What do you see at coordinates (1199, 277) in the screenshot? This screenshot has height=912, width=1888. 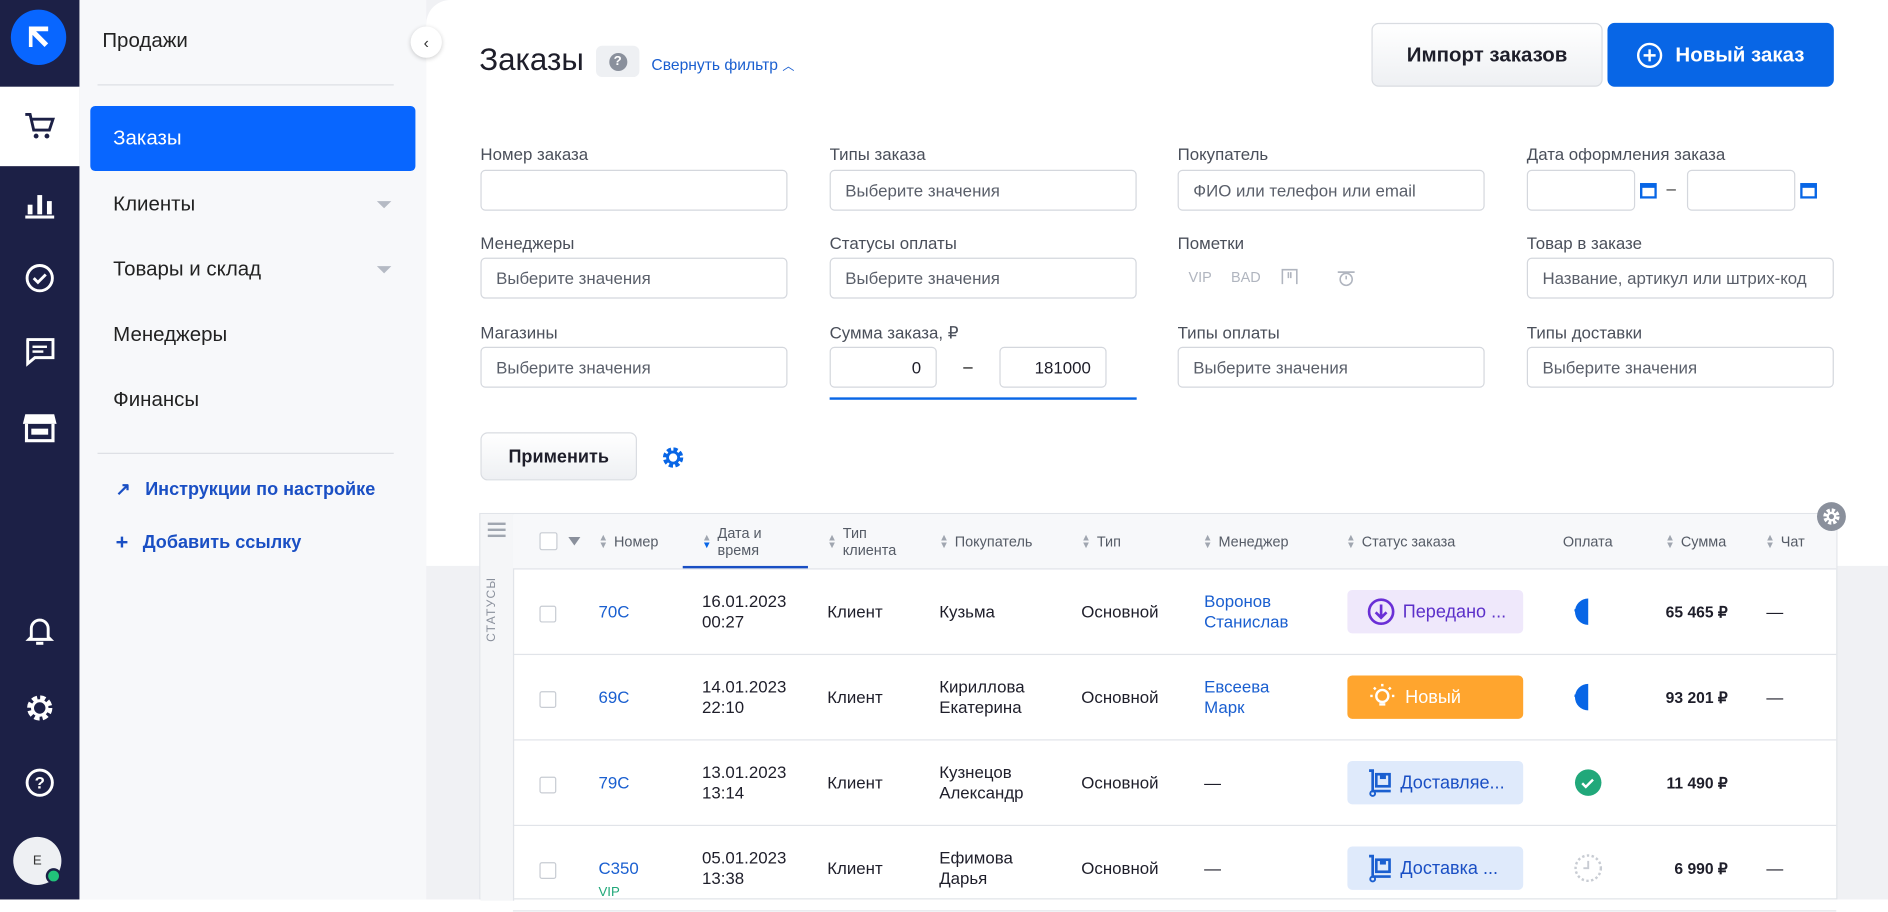 I see `vip-mark-toggle: VIP` at bounding box center [1199, 277].